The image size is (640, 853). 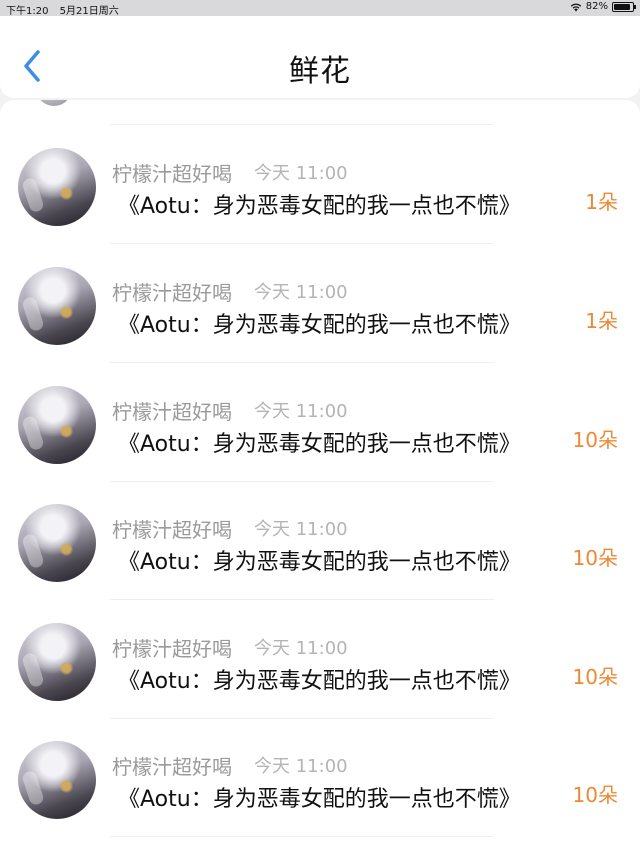 I want to click on wifi-icon, so click(x=575, y=7).